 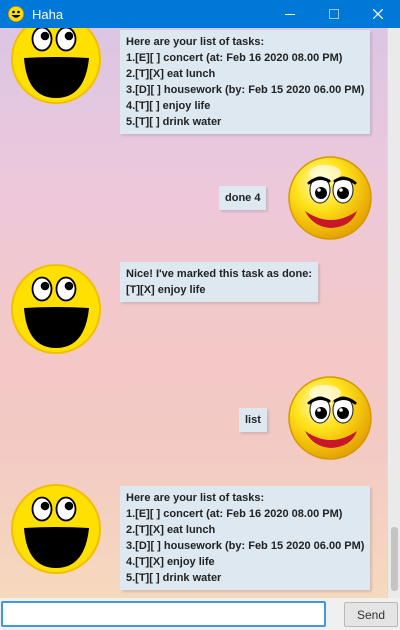 I want to click on user-message-bubble: list, so click(x=253, y=420).